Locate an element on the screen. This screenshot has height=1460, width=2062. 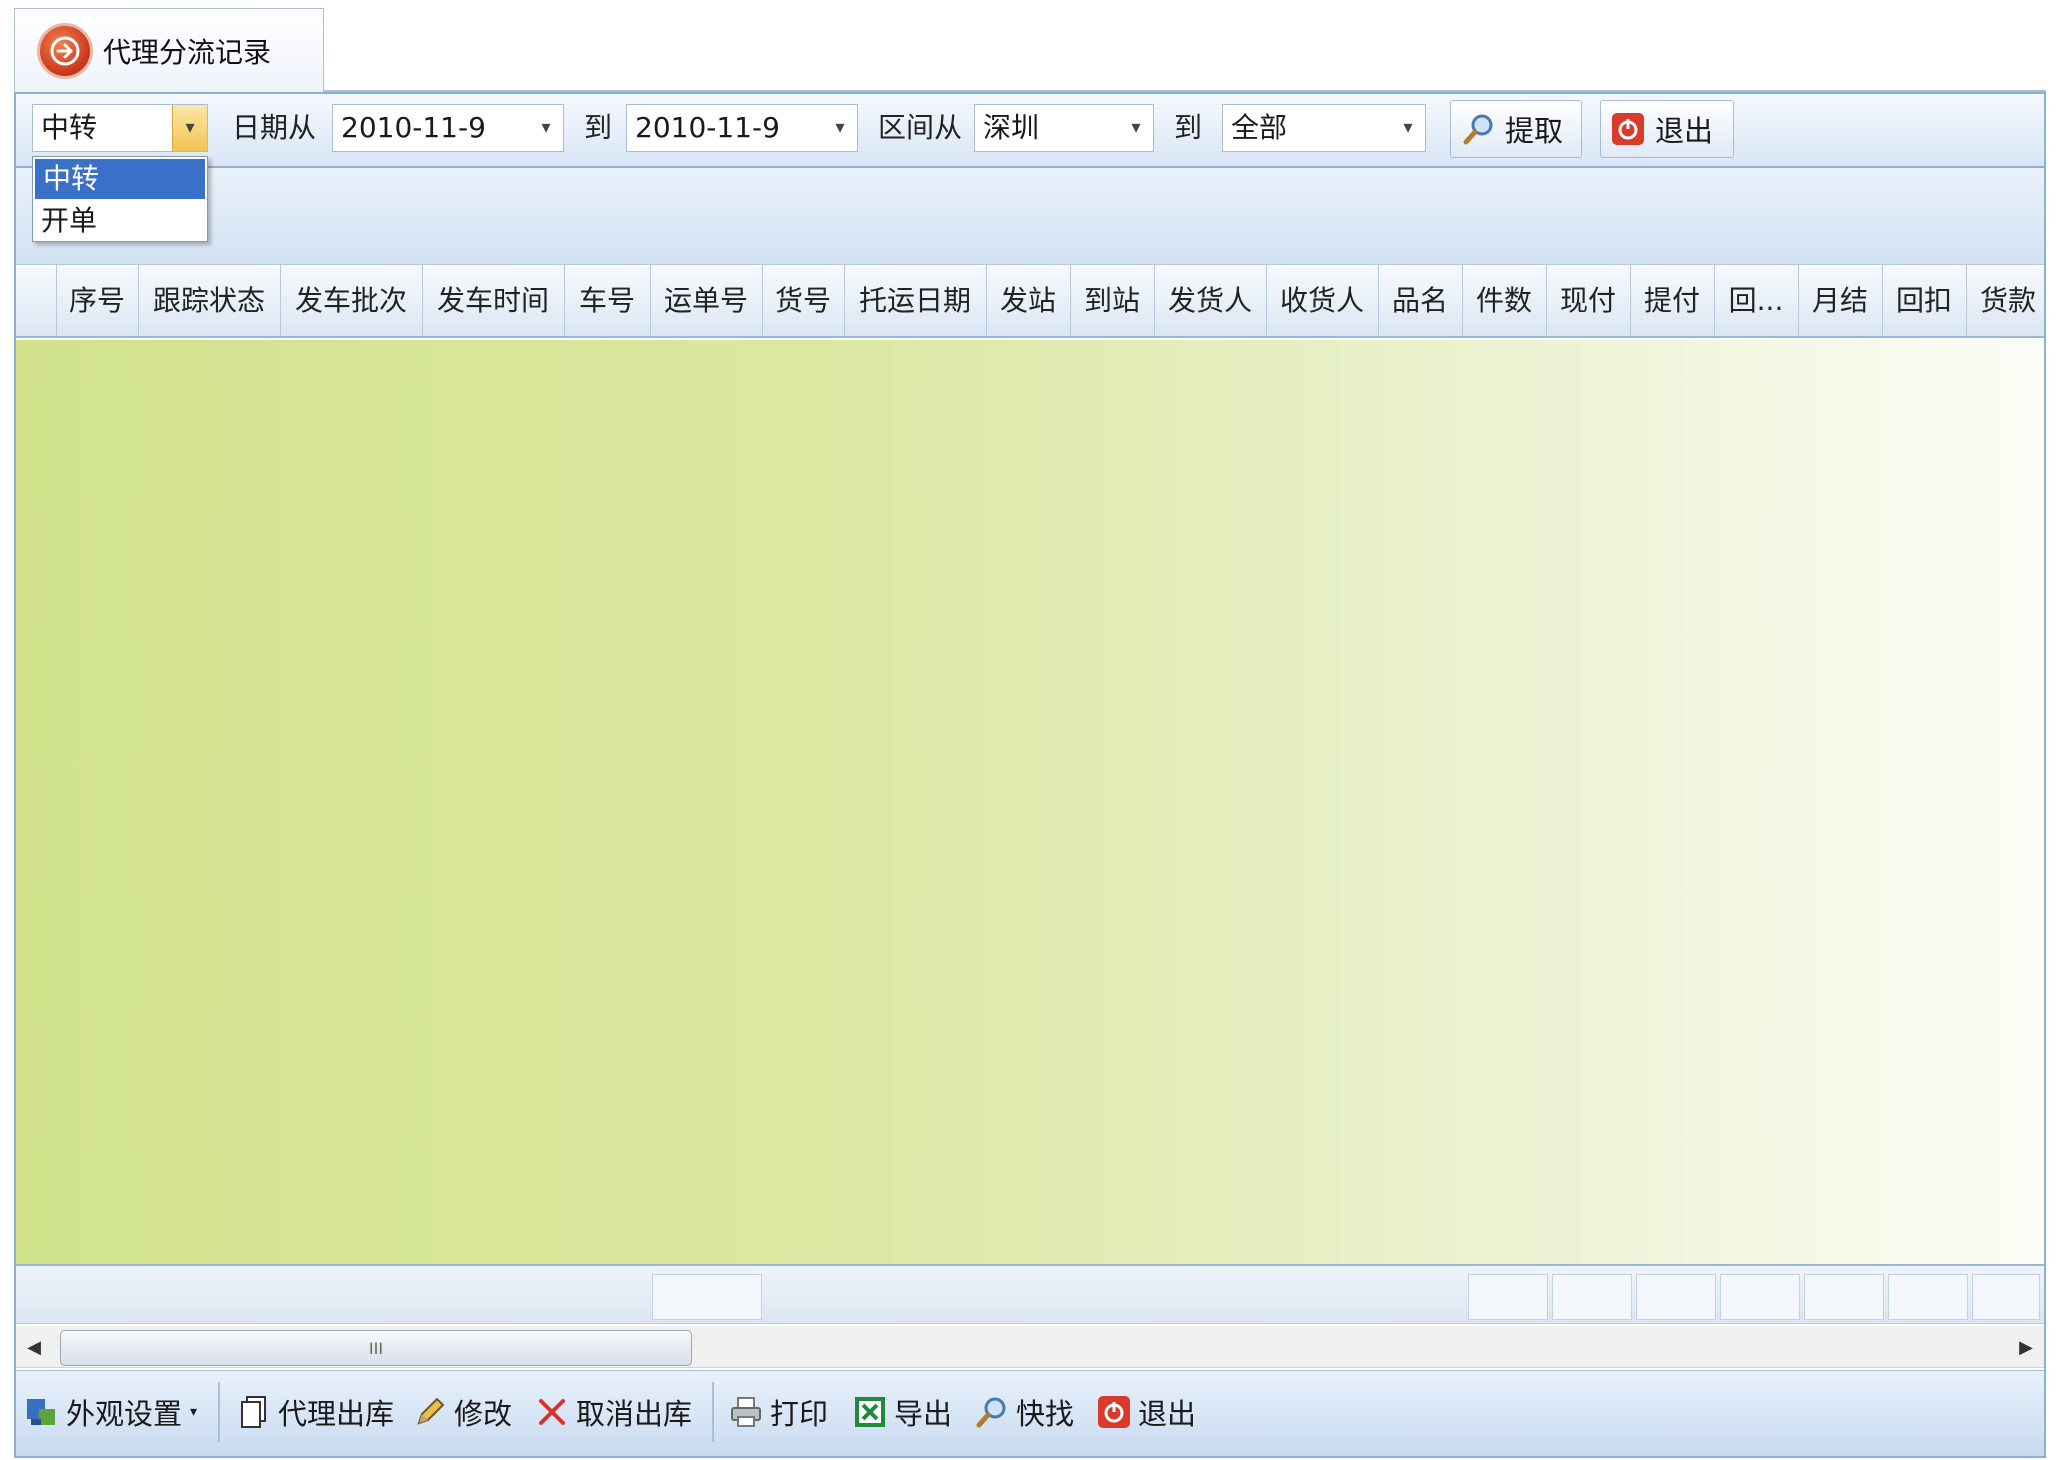
group-by-panel is located at coordinates (1030, 216).